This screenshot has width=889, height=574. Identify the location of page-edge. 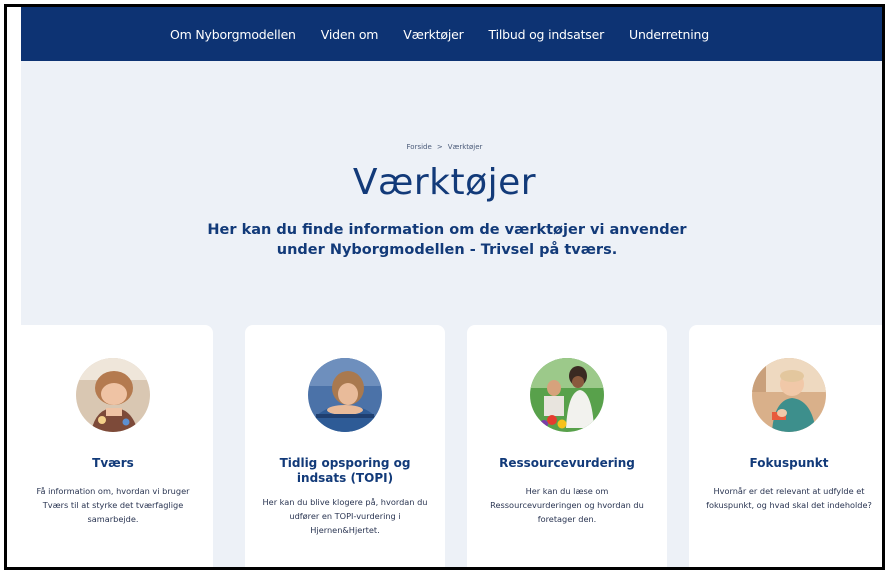
(14, 287).